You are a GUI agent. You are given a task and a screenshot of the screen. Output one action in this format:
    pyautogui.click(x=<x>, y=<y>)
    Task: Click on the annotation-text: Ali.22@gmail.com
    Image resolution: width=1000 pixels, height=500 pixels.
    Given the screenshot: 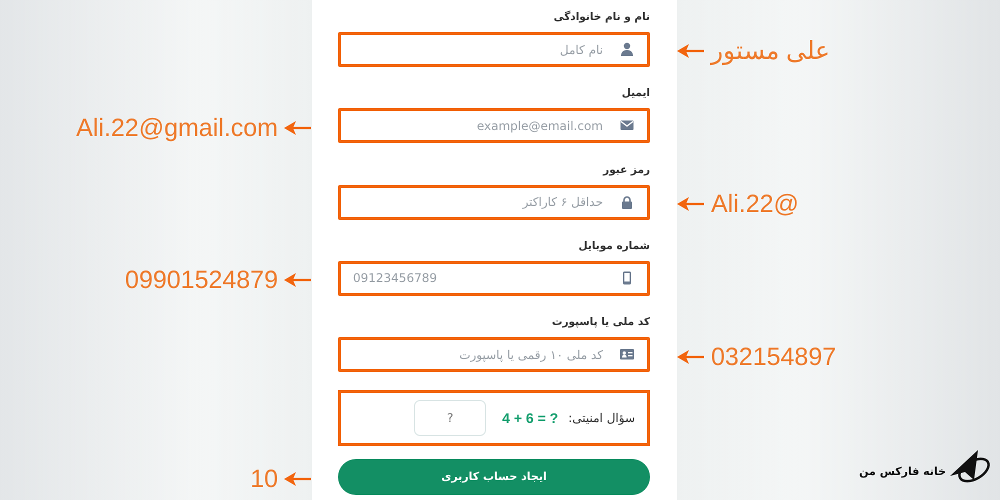 What is the action you would take?
    pyautogui.click(x=177, y=127)
    